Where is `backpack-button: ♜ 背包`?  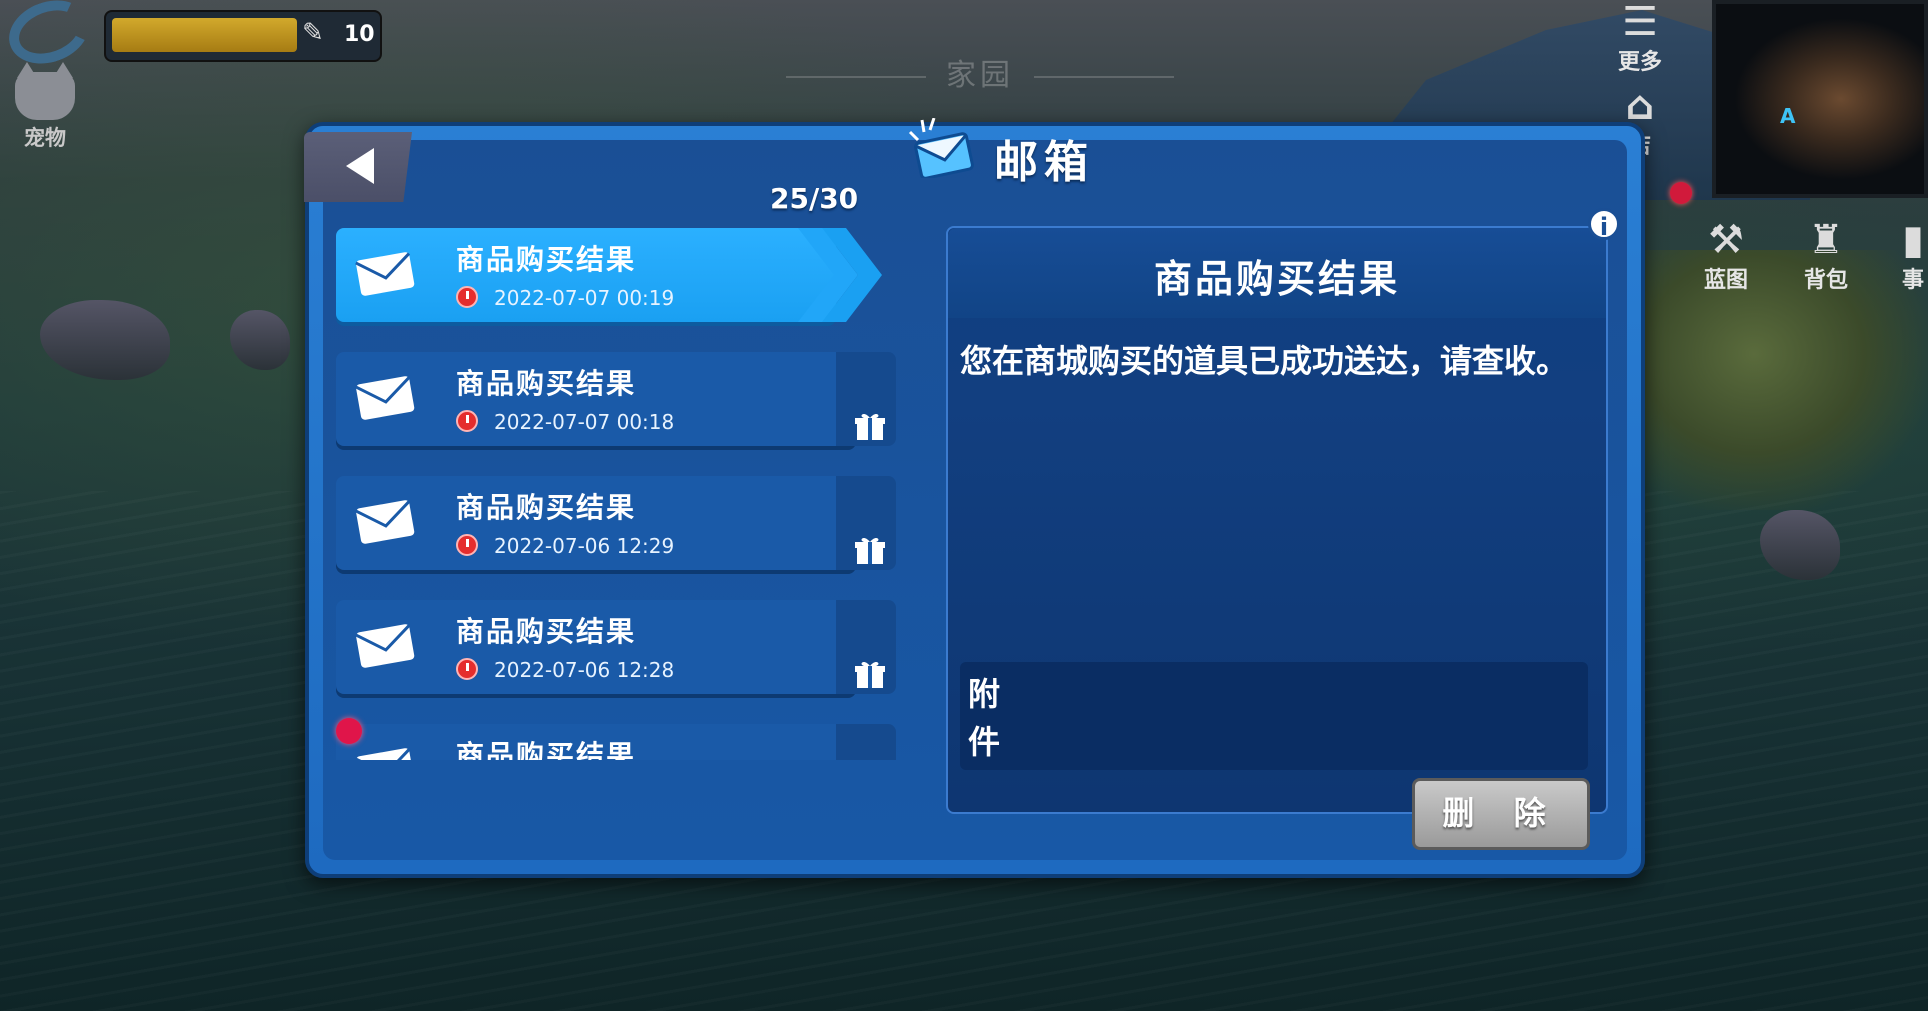
backpack-button: ♜ 背包 is located at coordinates (1826, 256).